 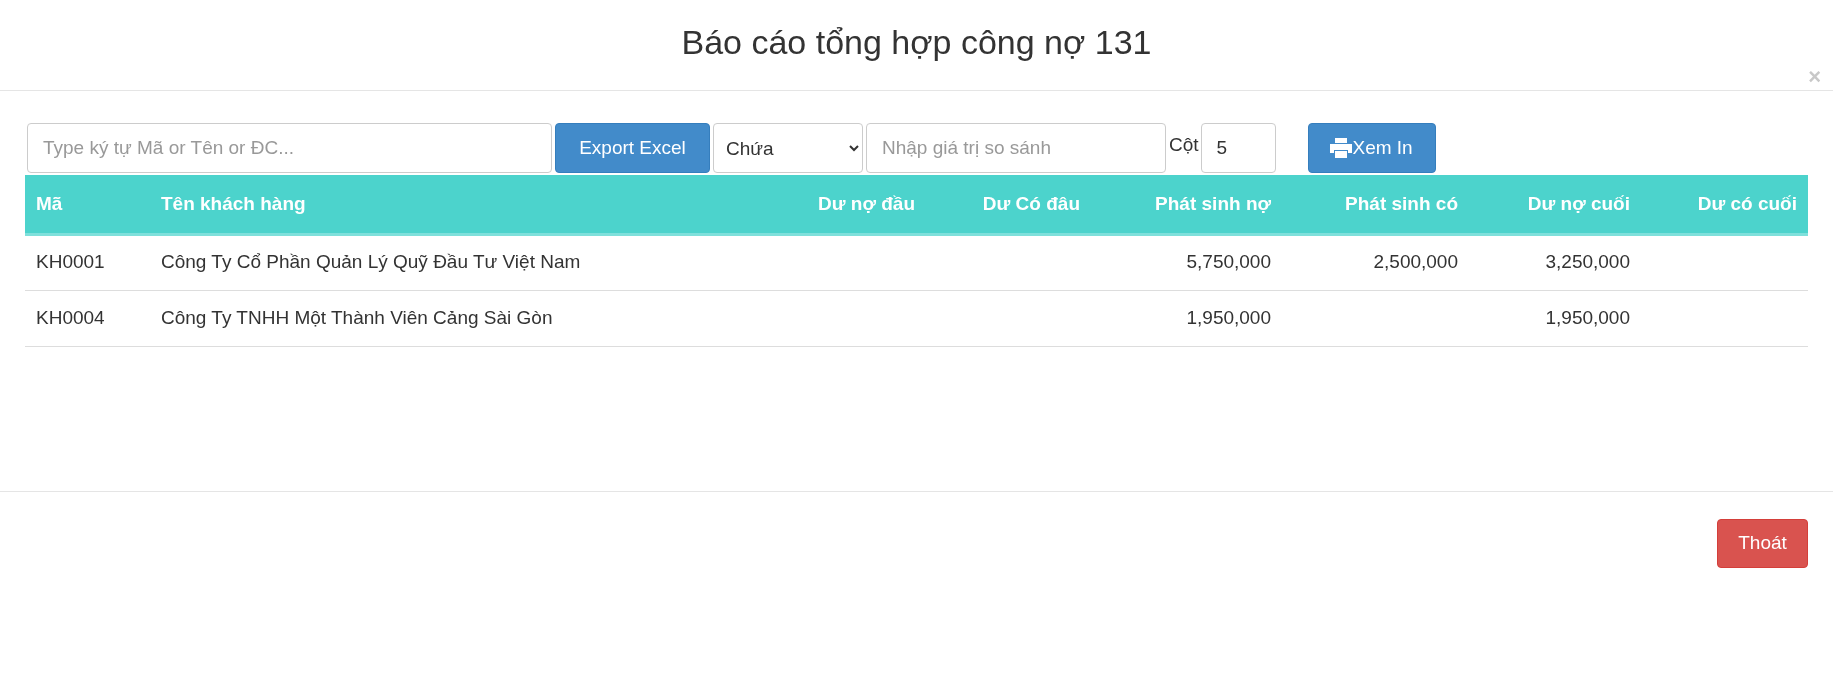 I want to click on table-cell: 2,500,000, so click(x=1375, y=262).